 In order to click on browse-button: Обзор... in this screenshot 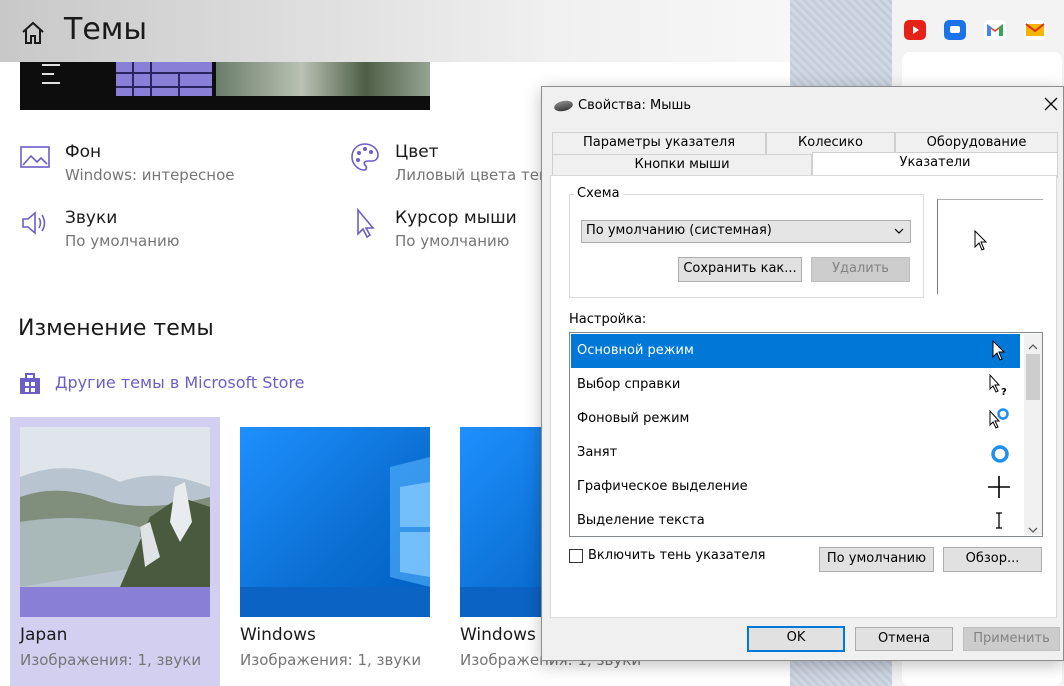, I will do `click(992, 559)`.